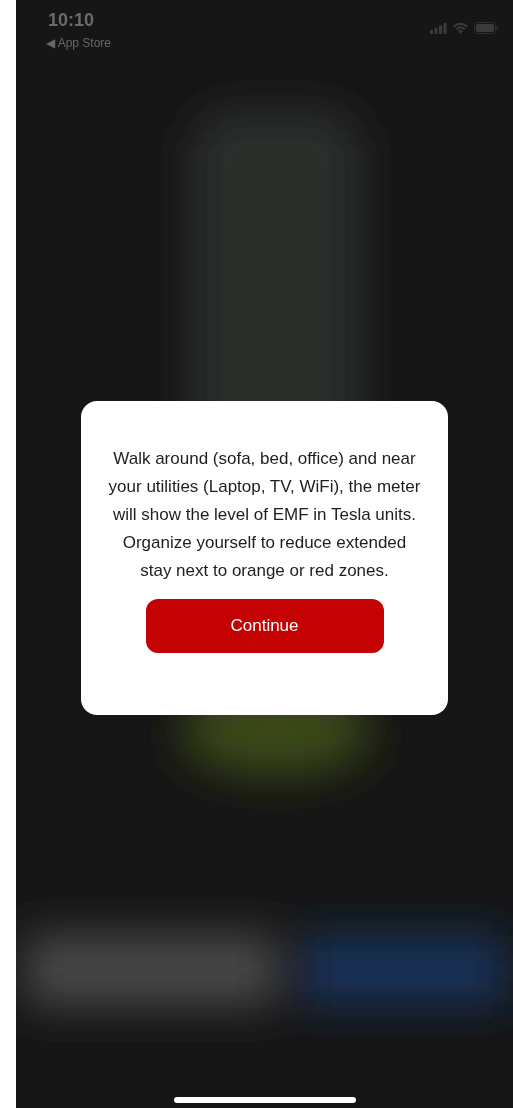  What do you see at coordinates (264, 515) in the screenshot?
I see `dialog-message: Walk around (sofa, bed, office) and near your utilities (Laptop, TV, WiFi), the meter will show the level of EMF in Tesla units. Organize yourself to reduce extended stay next to orange or red zones.` at bounding box center [264, 515].